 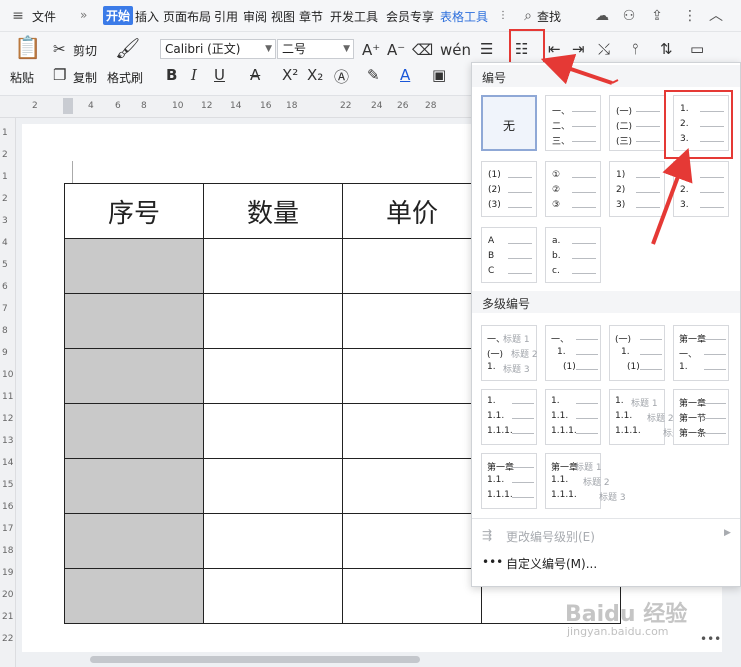 What do you see at coordinates (405, 75) in the screenshot?
I see `font-color-icon: A` at bounding box center [405, 75].